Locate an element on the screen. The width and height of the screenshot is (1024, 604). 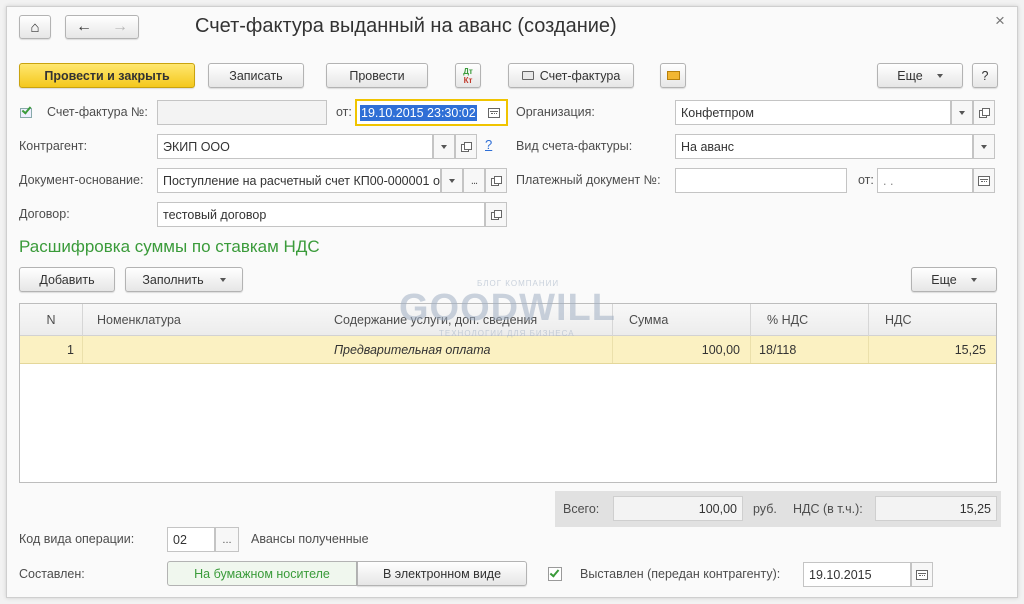
printer-icon is located at coordinates (527, 75).